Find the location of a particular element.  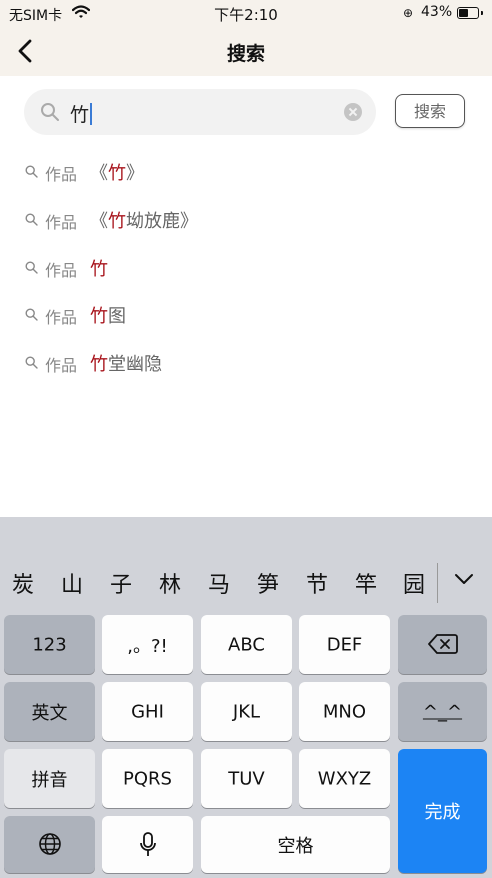

def-key: DEF is located at coordinates (344, 644).